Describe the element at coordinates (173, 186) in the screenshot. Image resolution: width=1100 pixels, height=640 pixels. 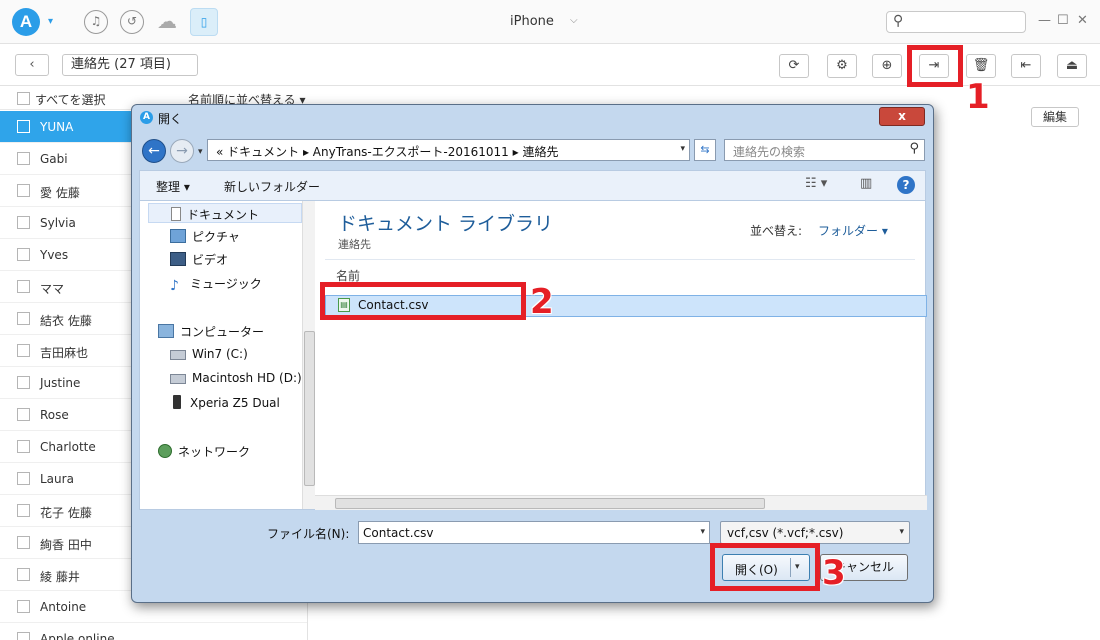
I see `organize-button: 整理 ▾` at that location.